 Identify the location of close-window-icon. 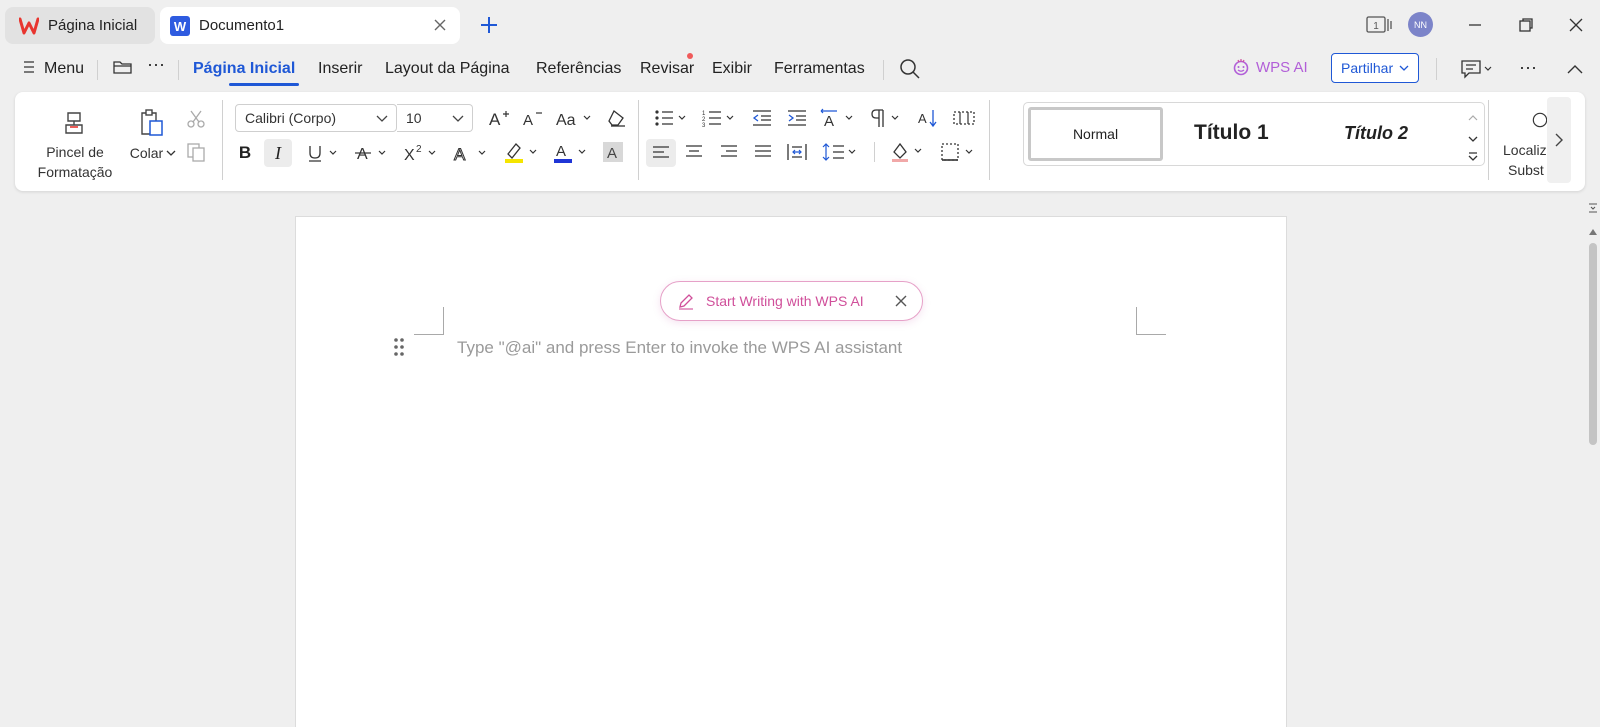
(1576, 25).